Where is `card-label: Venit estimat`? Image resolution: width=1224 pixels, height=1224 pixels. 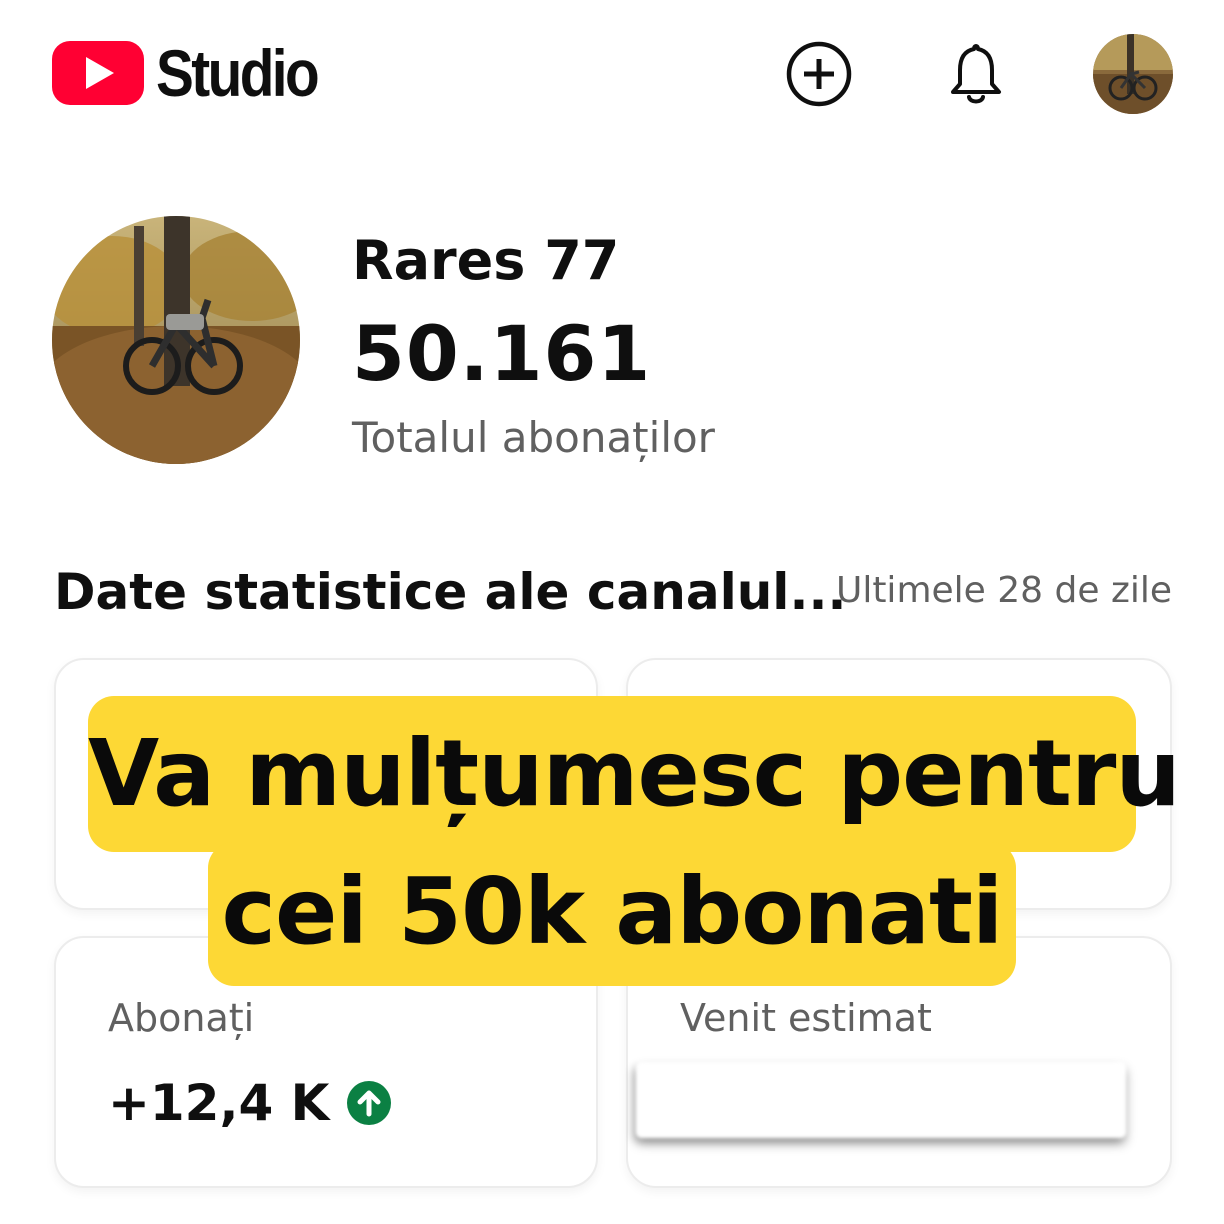
card-label: Venit estimat is located at coordinates (806, 1018).